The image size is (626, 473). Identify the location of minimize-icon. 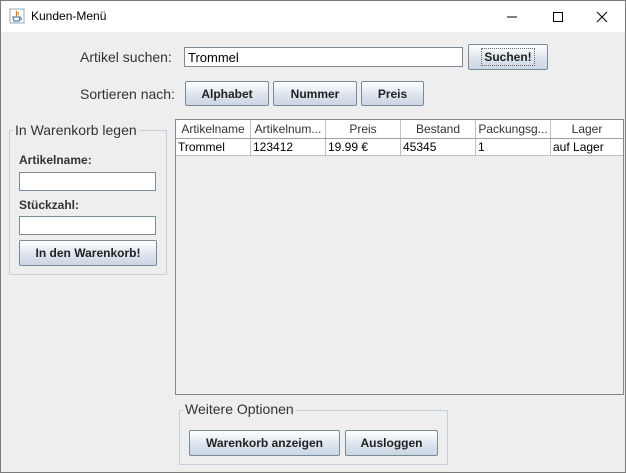
(512, 16).